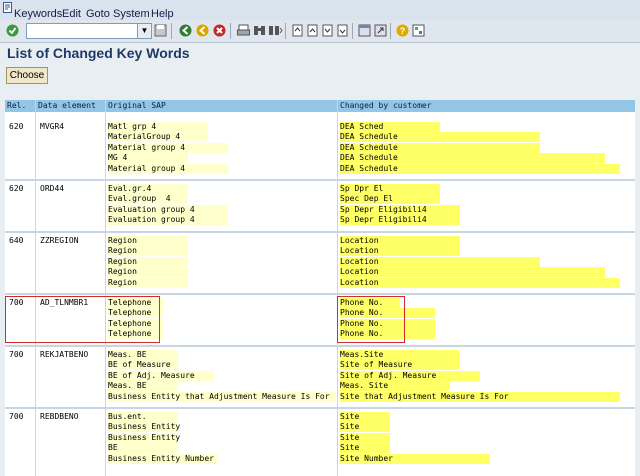 This screenshot has height=476, width=640. What do you see at coordinates (327, 30) in the screenshot?
I see `next-page-icon` at bounding box center [327, 30].